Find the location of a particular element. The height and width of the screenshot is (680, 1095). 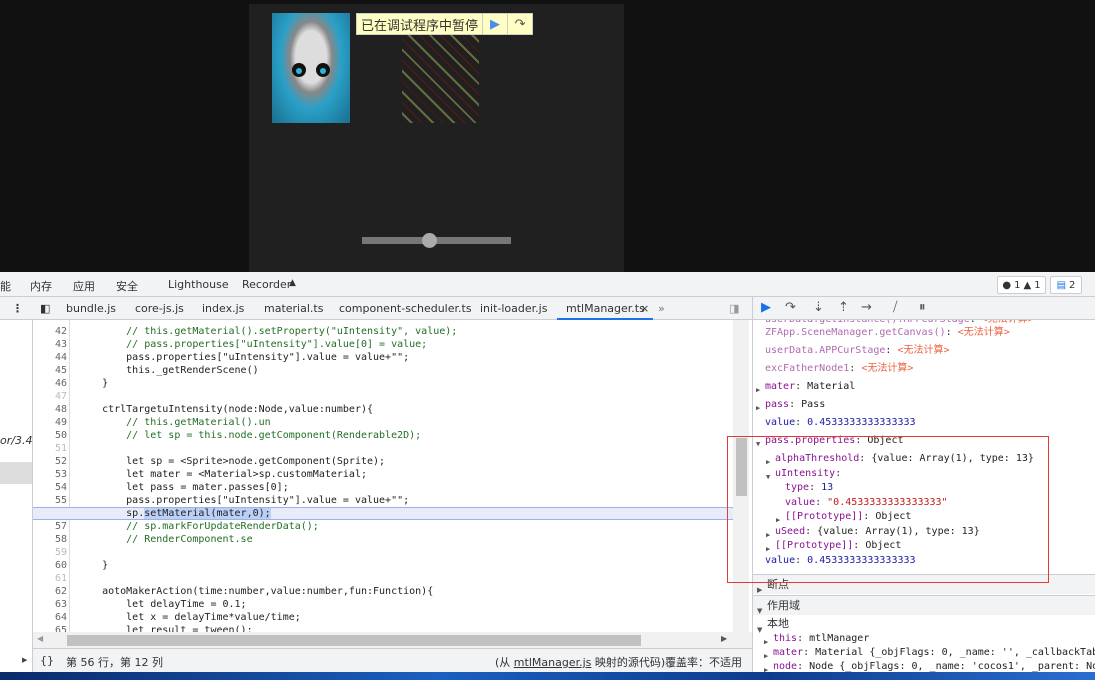

tab-security: 安全 is located at coordinates (127, 286).